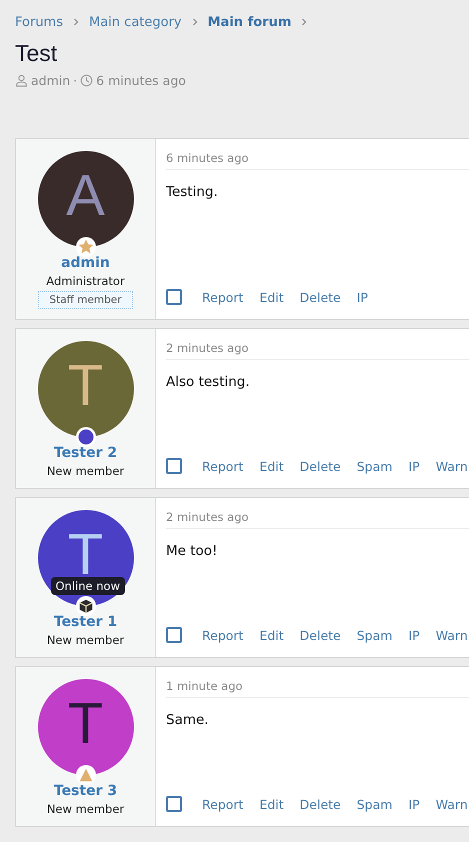  Describe the element at coordinates (39, 22) in the screenshot. I see `breadcrumb-link: Forums` at that location.